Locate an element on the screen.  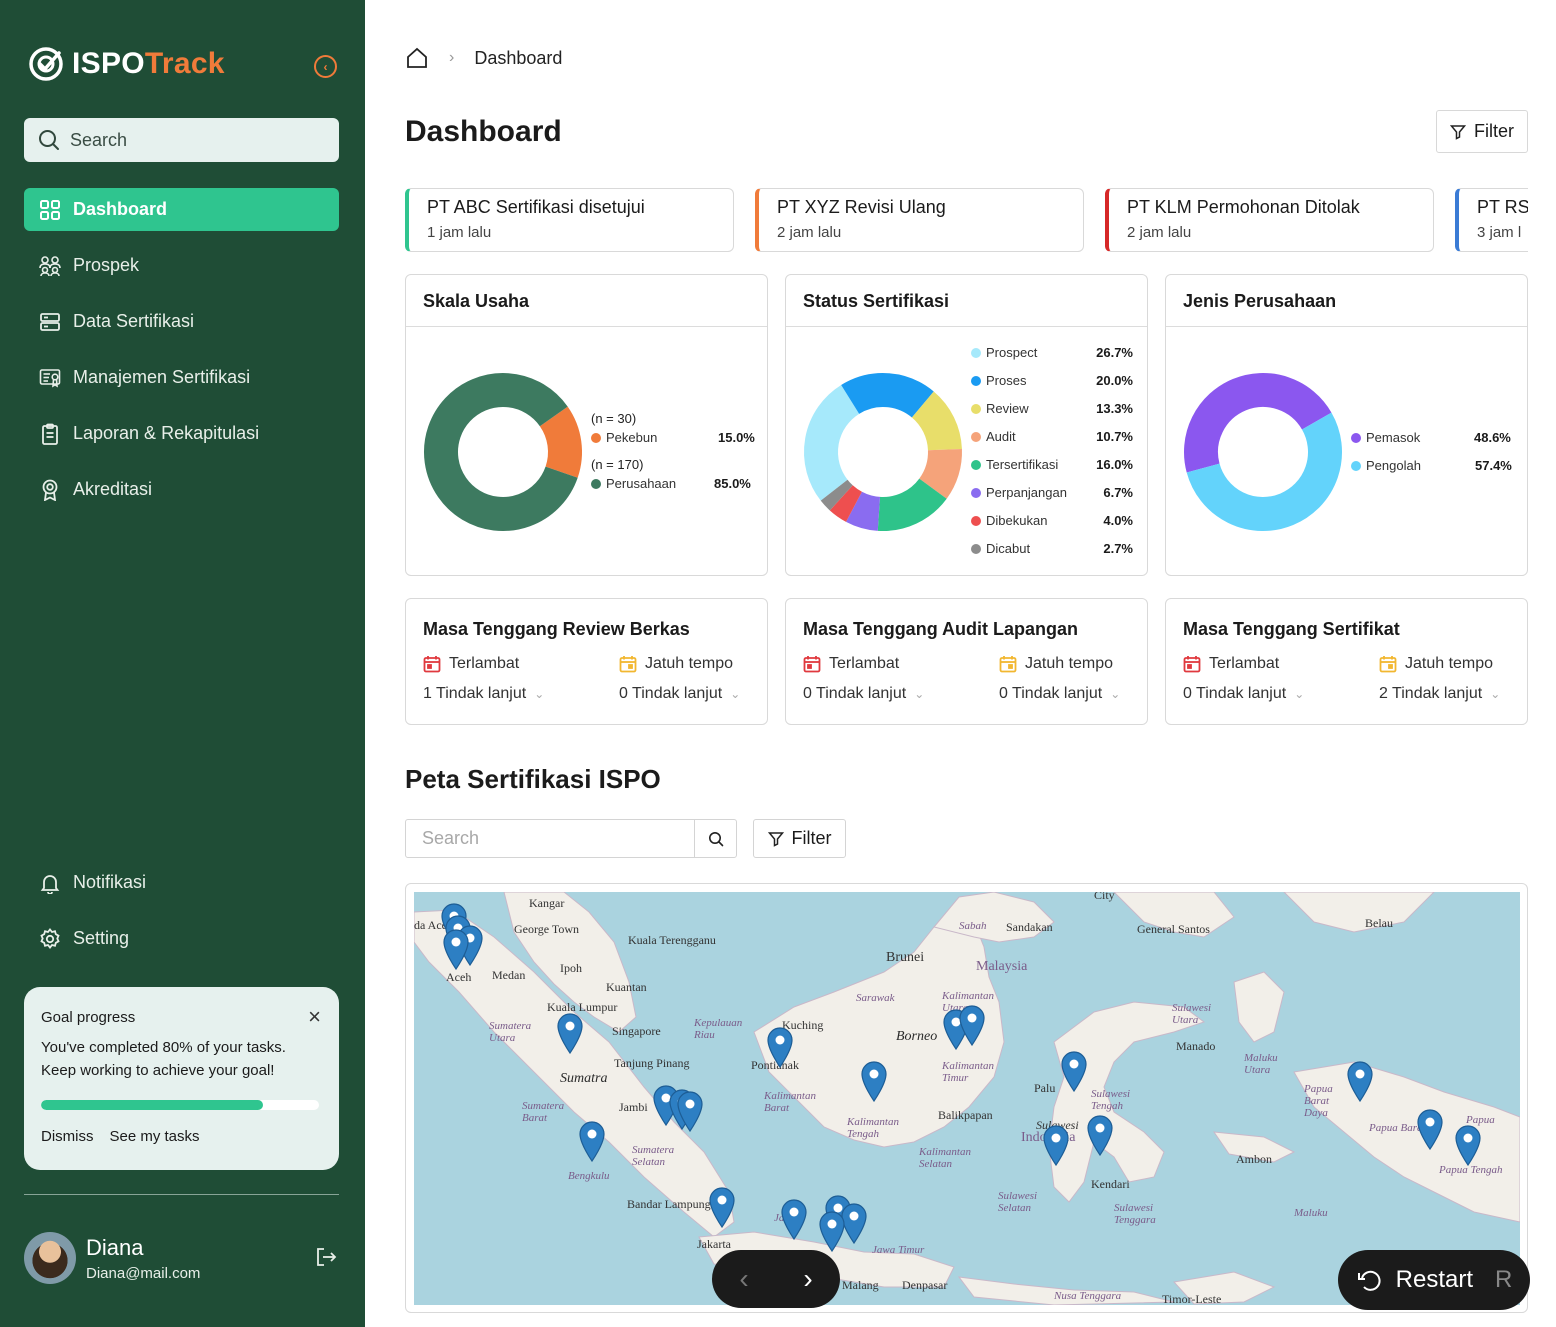
sidebar-item-notifikasi: Notifikasi is located at coordinates (181, 882).